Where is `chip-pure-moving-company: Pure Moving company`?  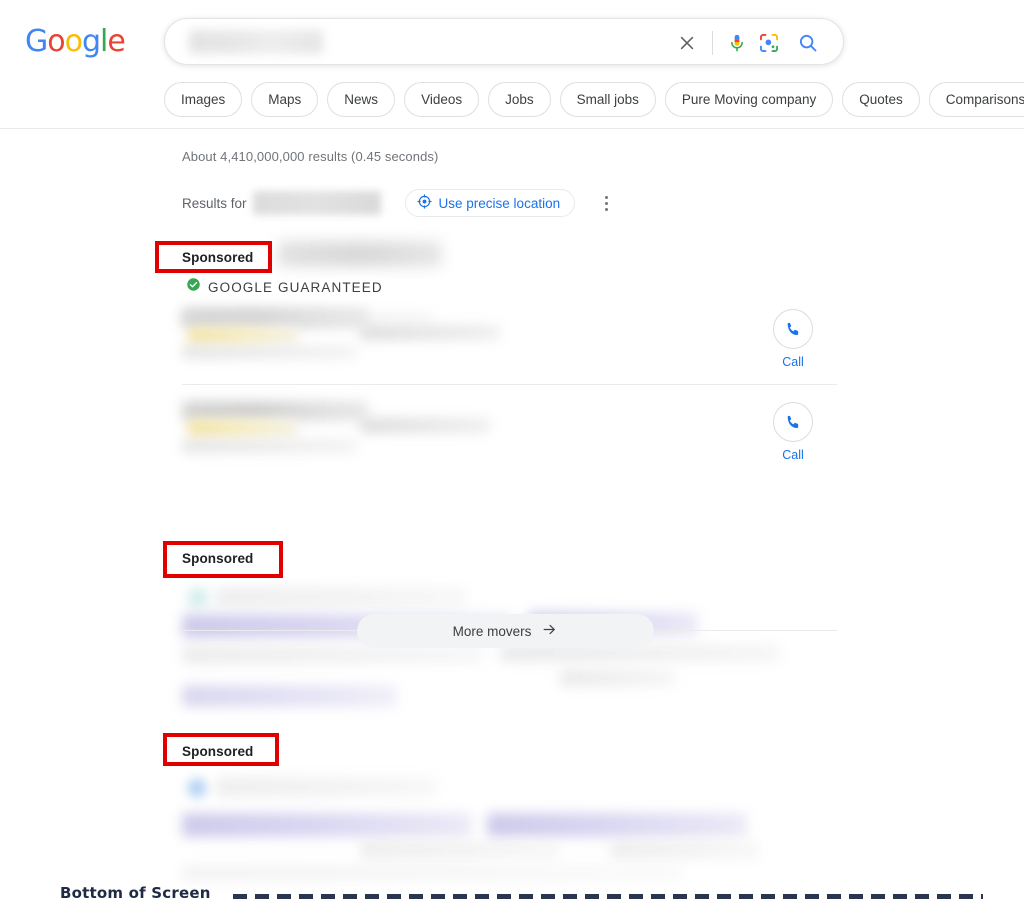
chip-pure-moving-company: Pure Moving company is located at coordinates (749, 99).